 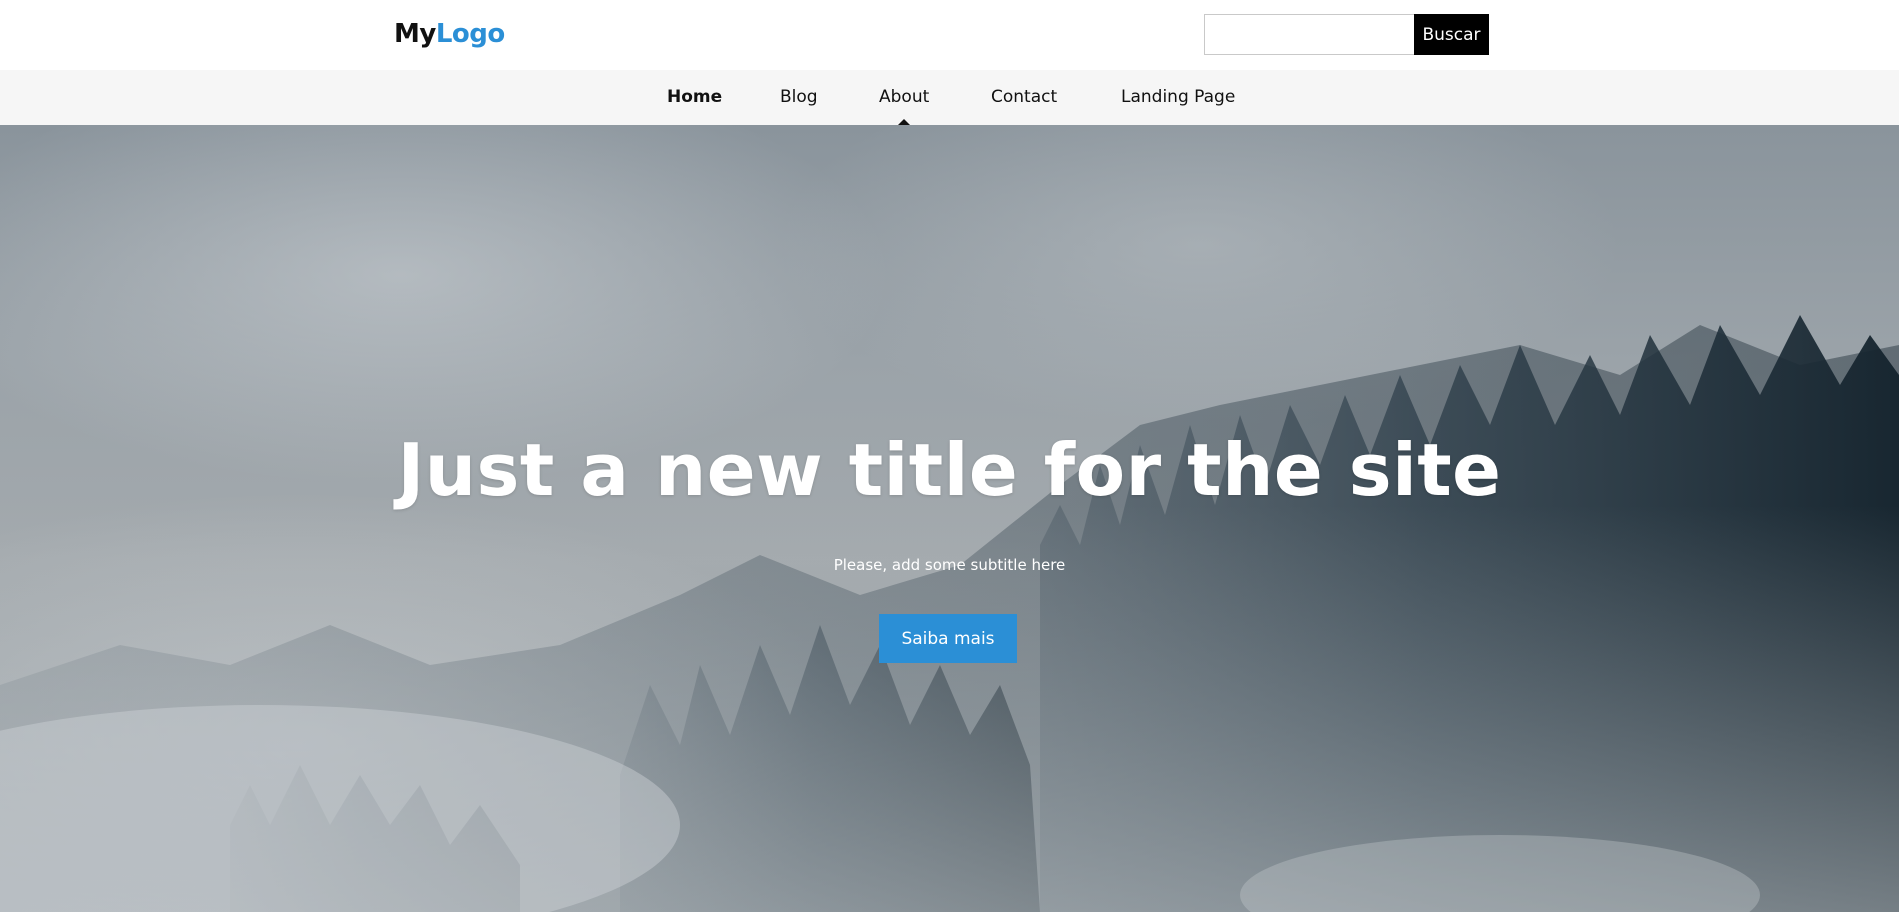 I want to click on site-logo: MyLogo, so click(x=449, y=34).